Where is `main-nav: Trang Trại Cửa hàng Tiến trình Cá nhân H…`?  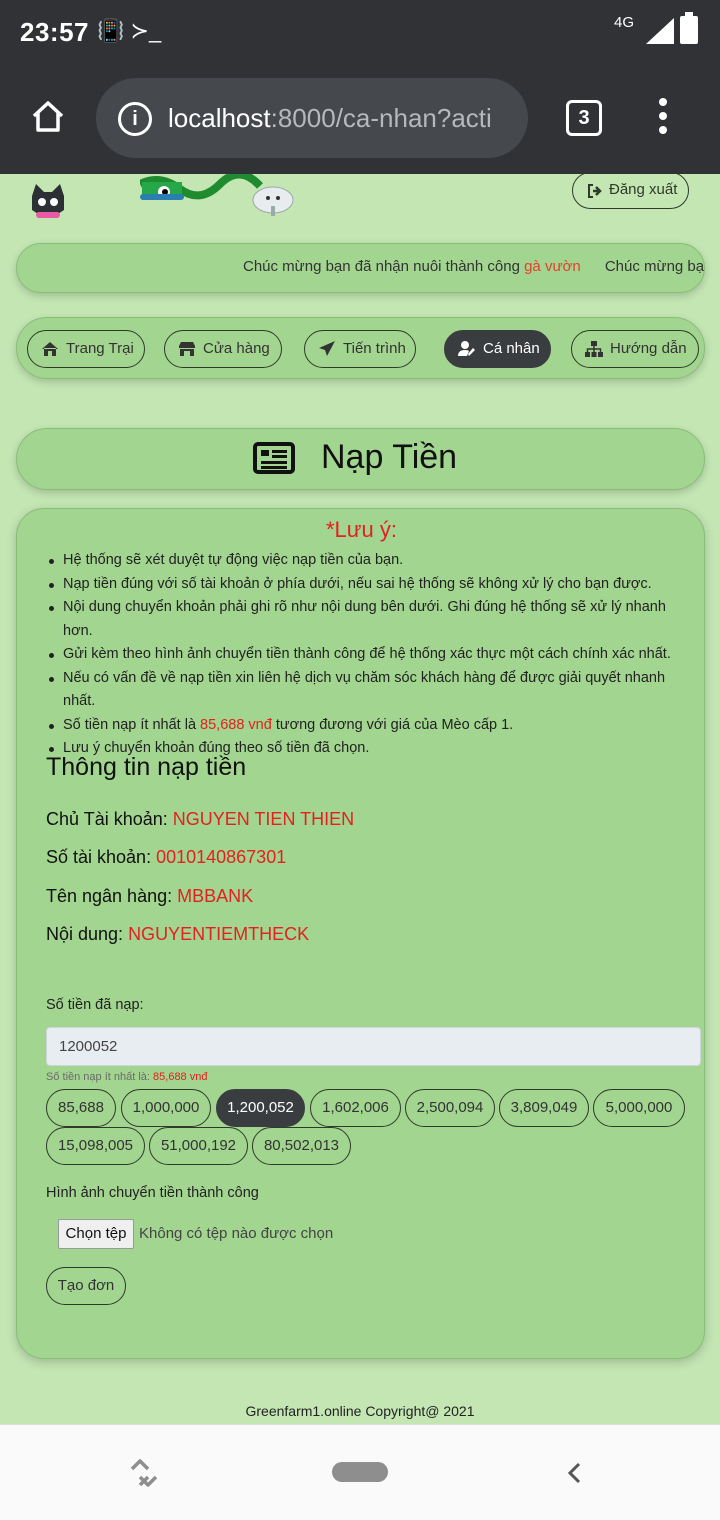
main-nav: Trang Trại Cửa hàng Tiến trình Cá nhân H… is located at coordinates (360, 348).